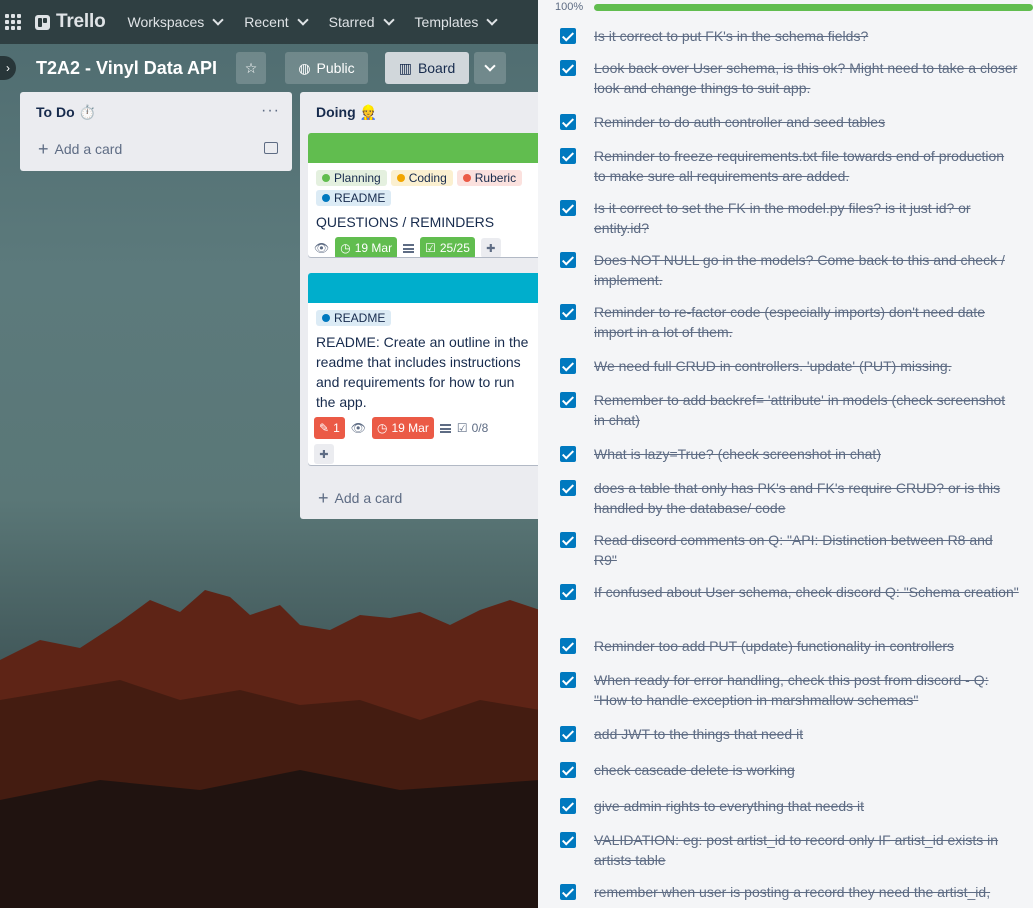  I want to click on checklist-count: 25/25, so click(454, 248).